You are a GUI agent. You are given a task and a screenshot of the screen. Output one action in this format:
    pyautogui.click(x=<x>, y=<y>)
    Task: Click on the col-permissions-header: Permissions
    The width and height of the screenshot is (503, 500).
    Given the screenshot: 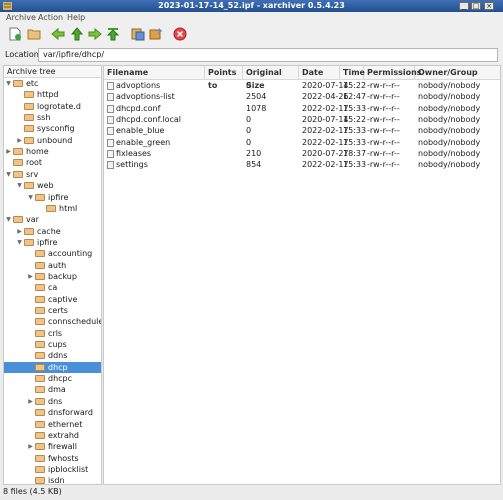 What is the action you would take?
    pyautogui.click(x=393, y=72)
    